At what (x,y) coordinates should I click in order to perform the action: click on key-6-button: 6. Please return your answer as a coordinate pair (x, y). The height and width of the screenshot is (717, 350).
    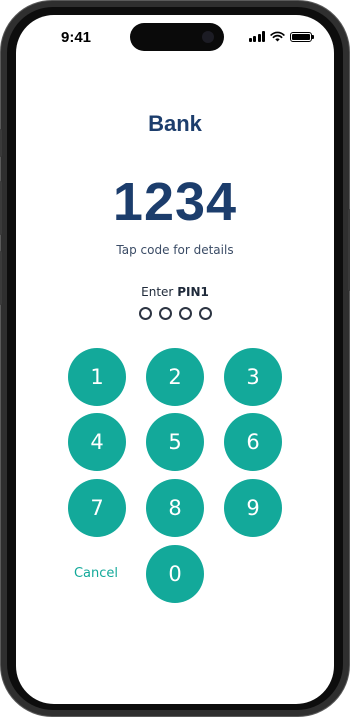
    Looking at the image, I should click on (253, 442).